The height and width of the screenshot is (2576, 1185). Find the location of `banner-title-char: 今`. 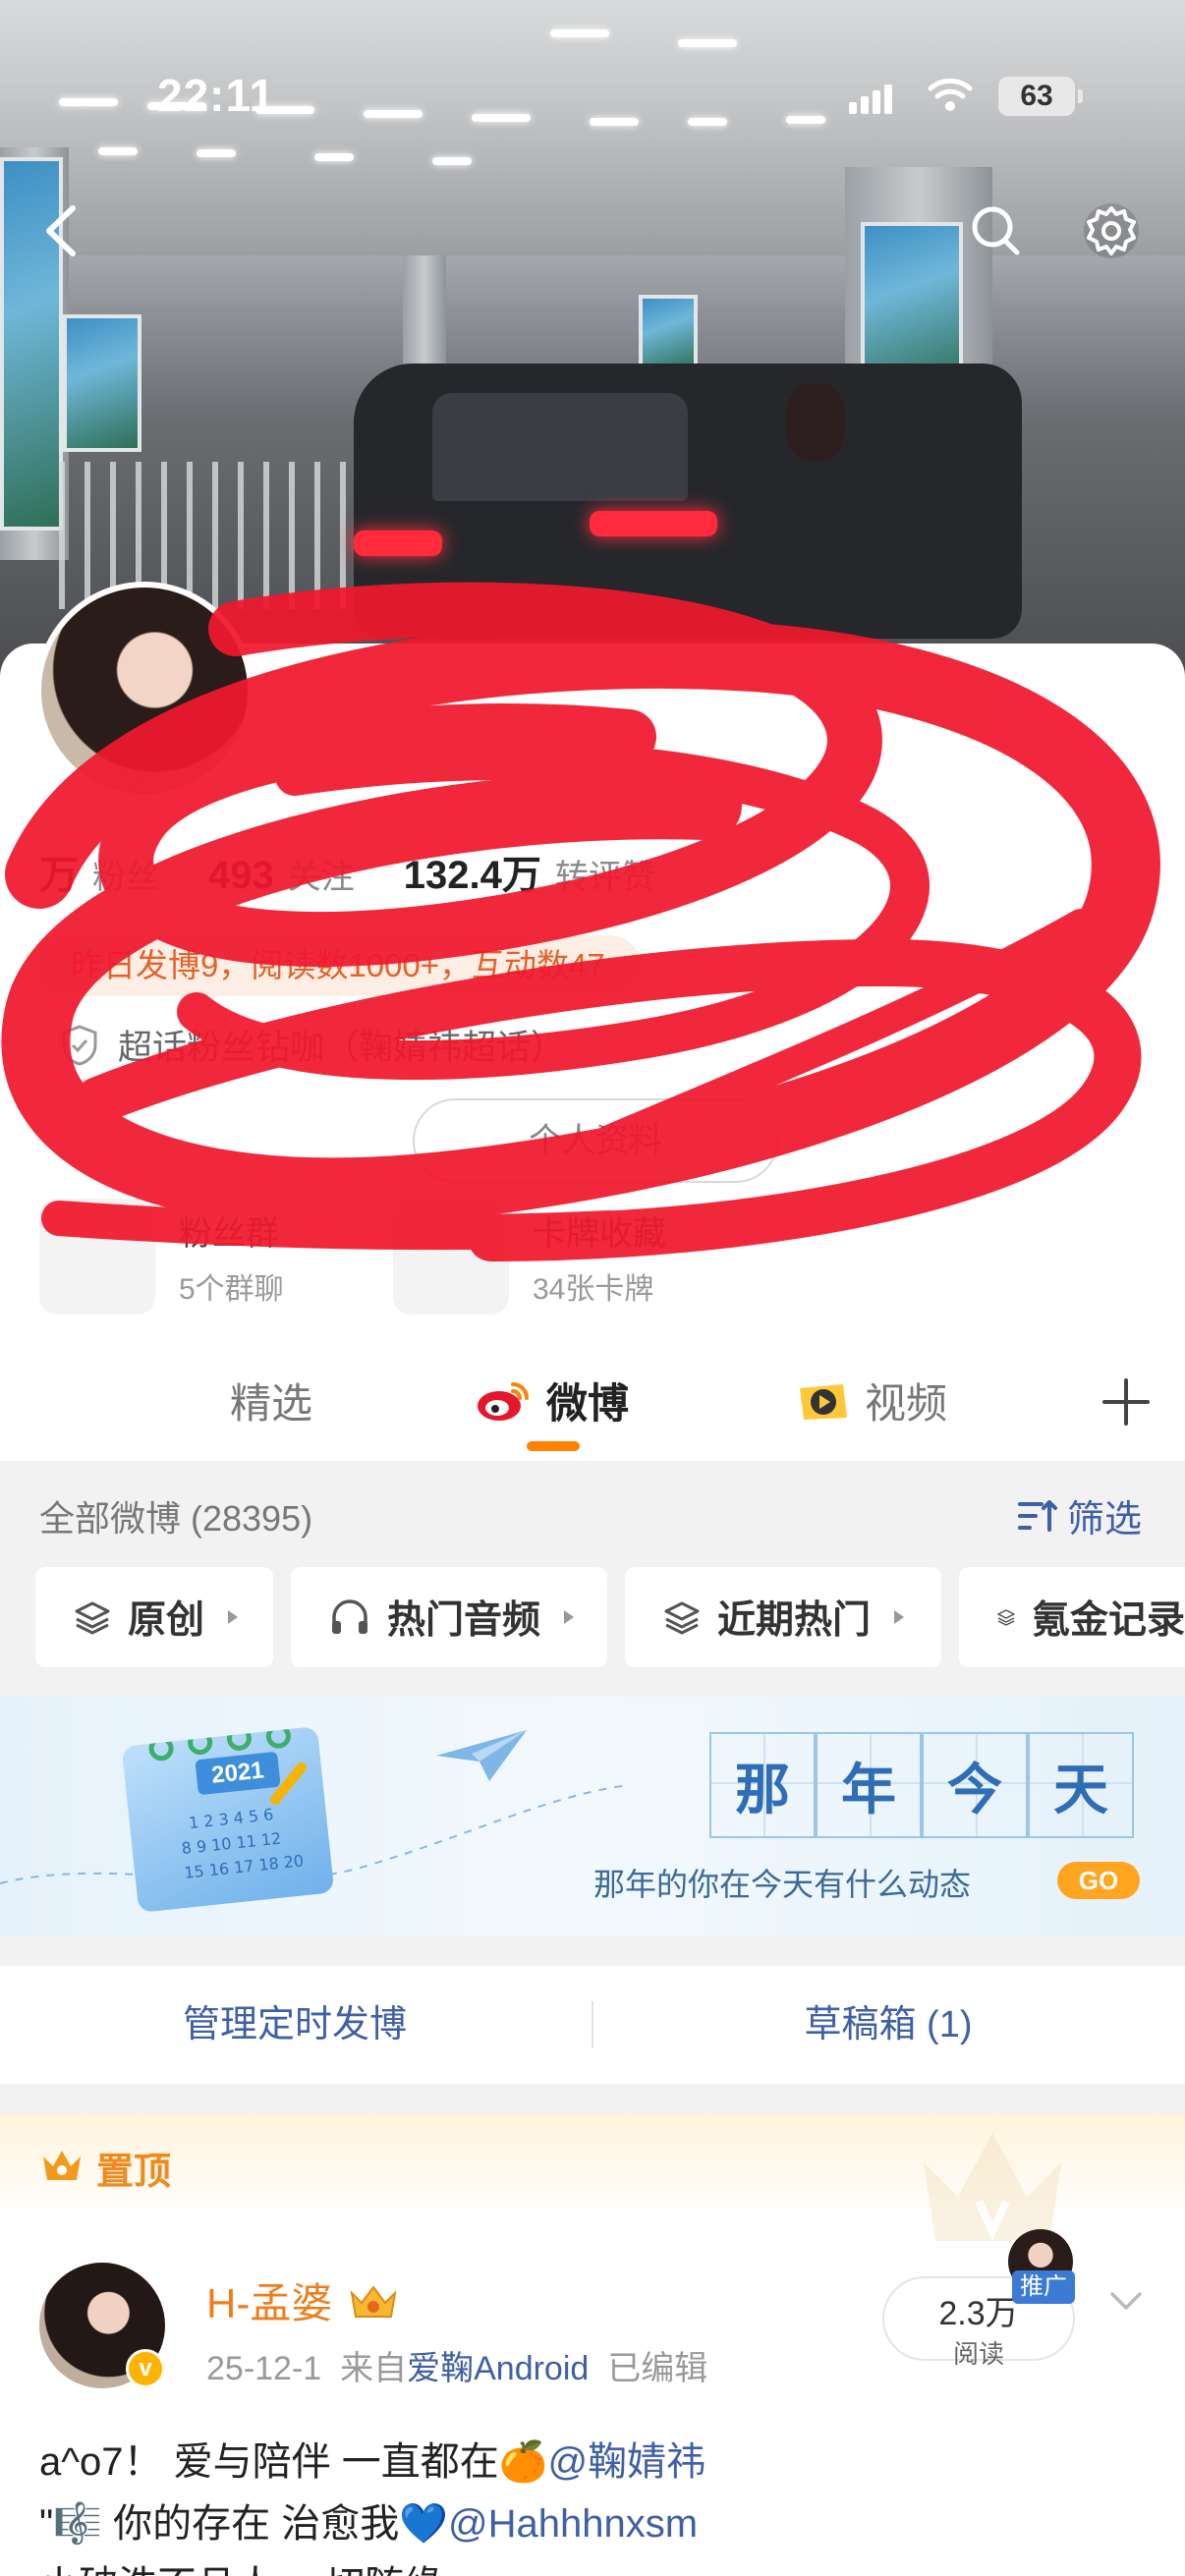

banner-title-char: 今 is located at coordinates (975, 1785).